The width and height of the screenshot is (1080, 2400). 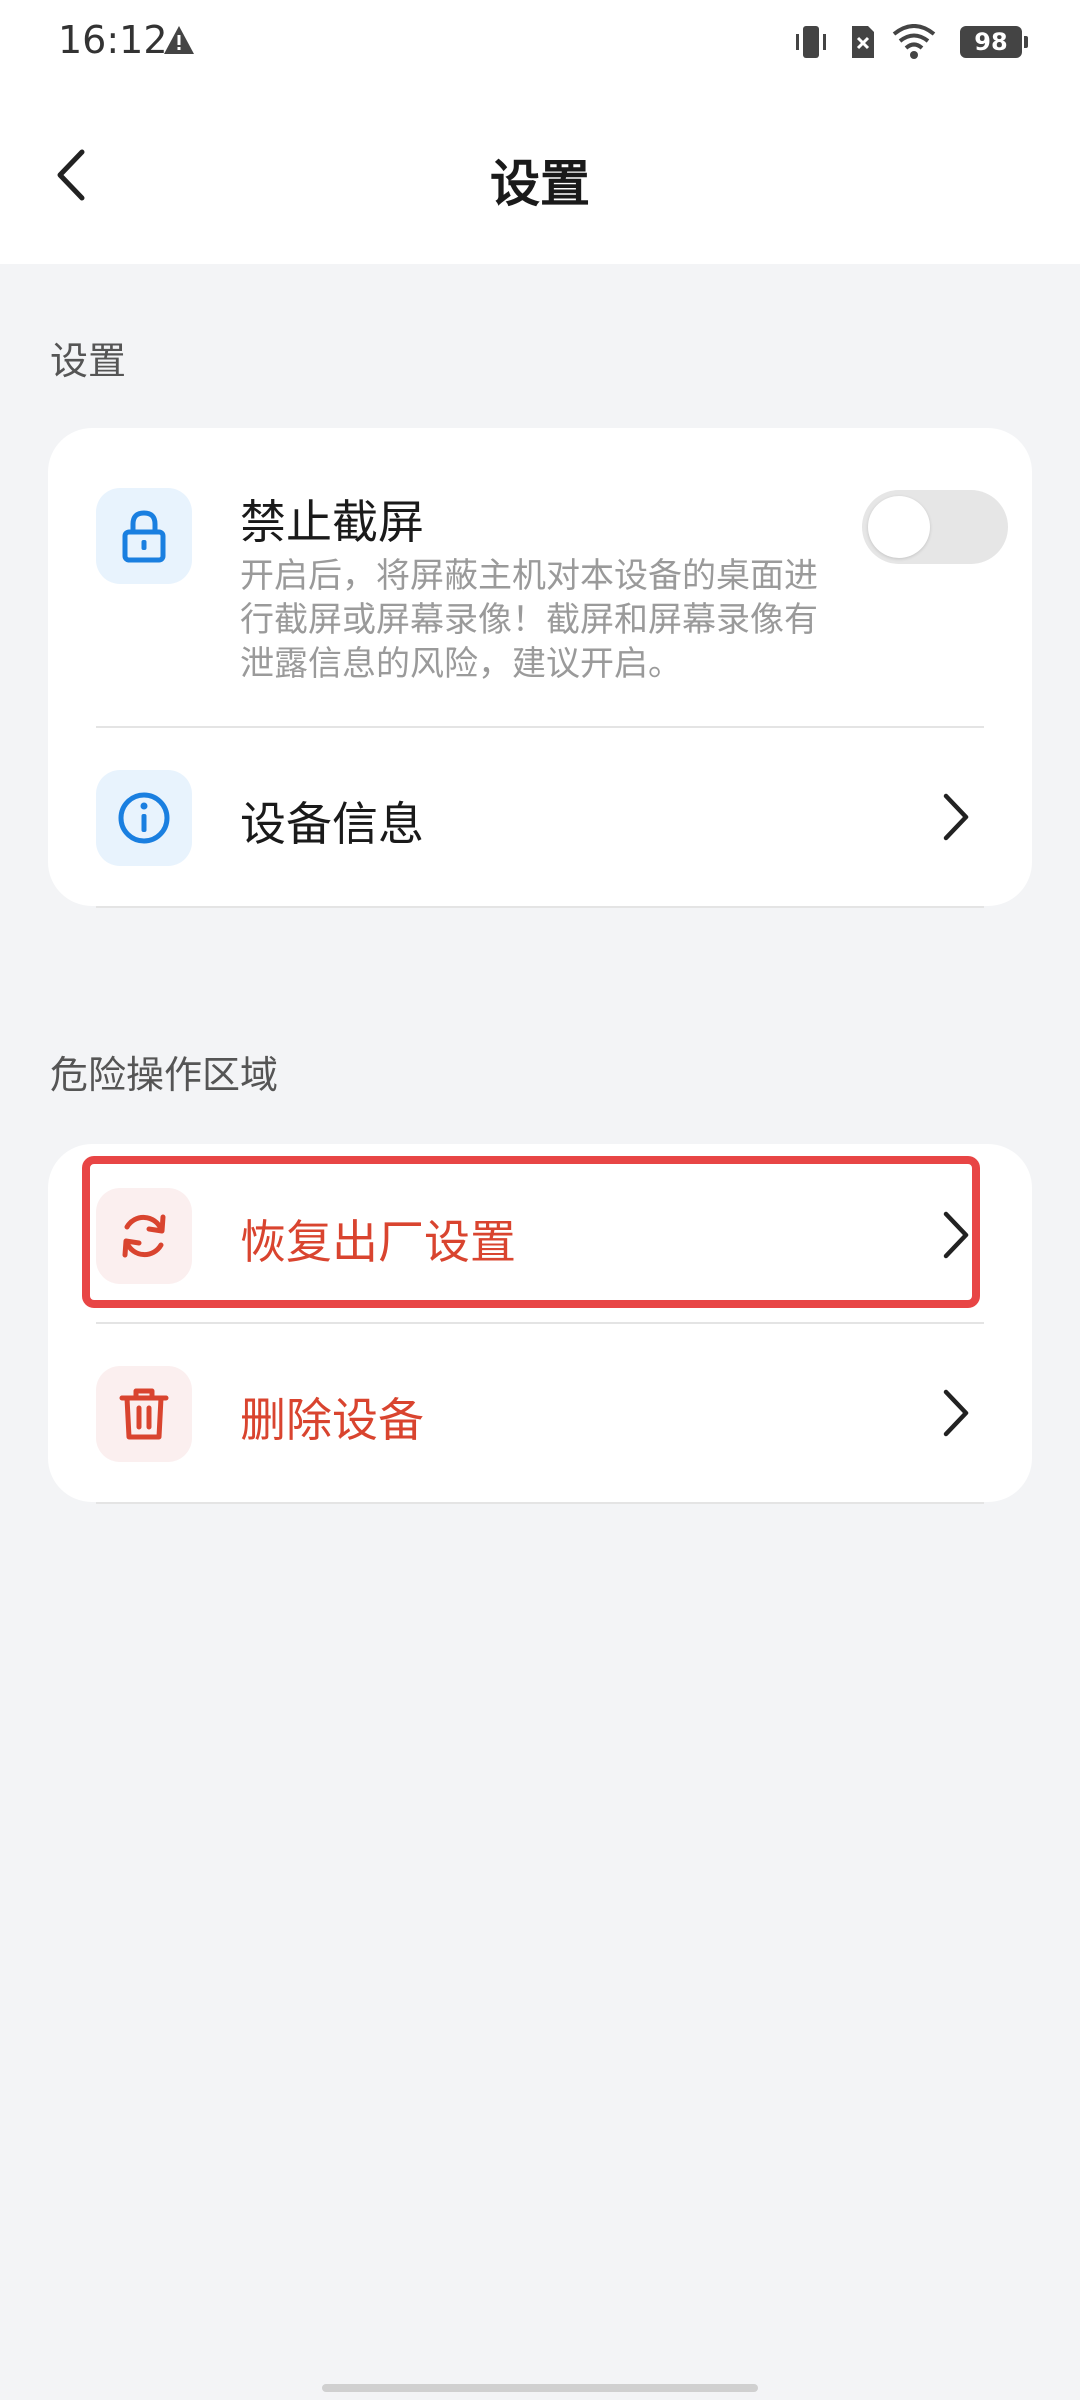 I want to click on disable-screenshot-toggle, so click(x=935, y=527).